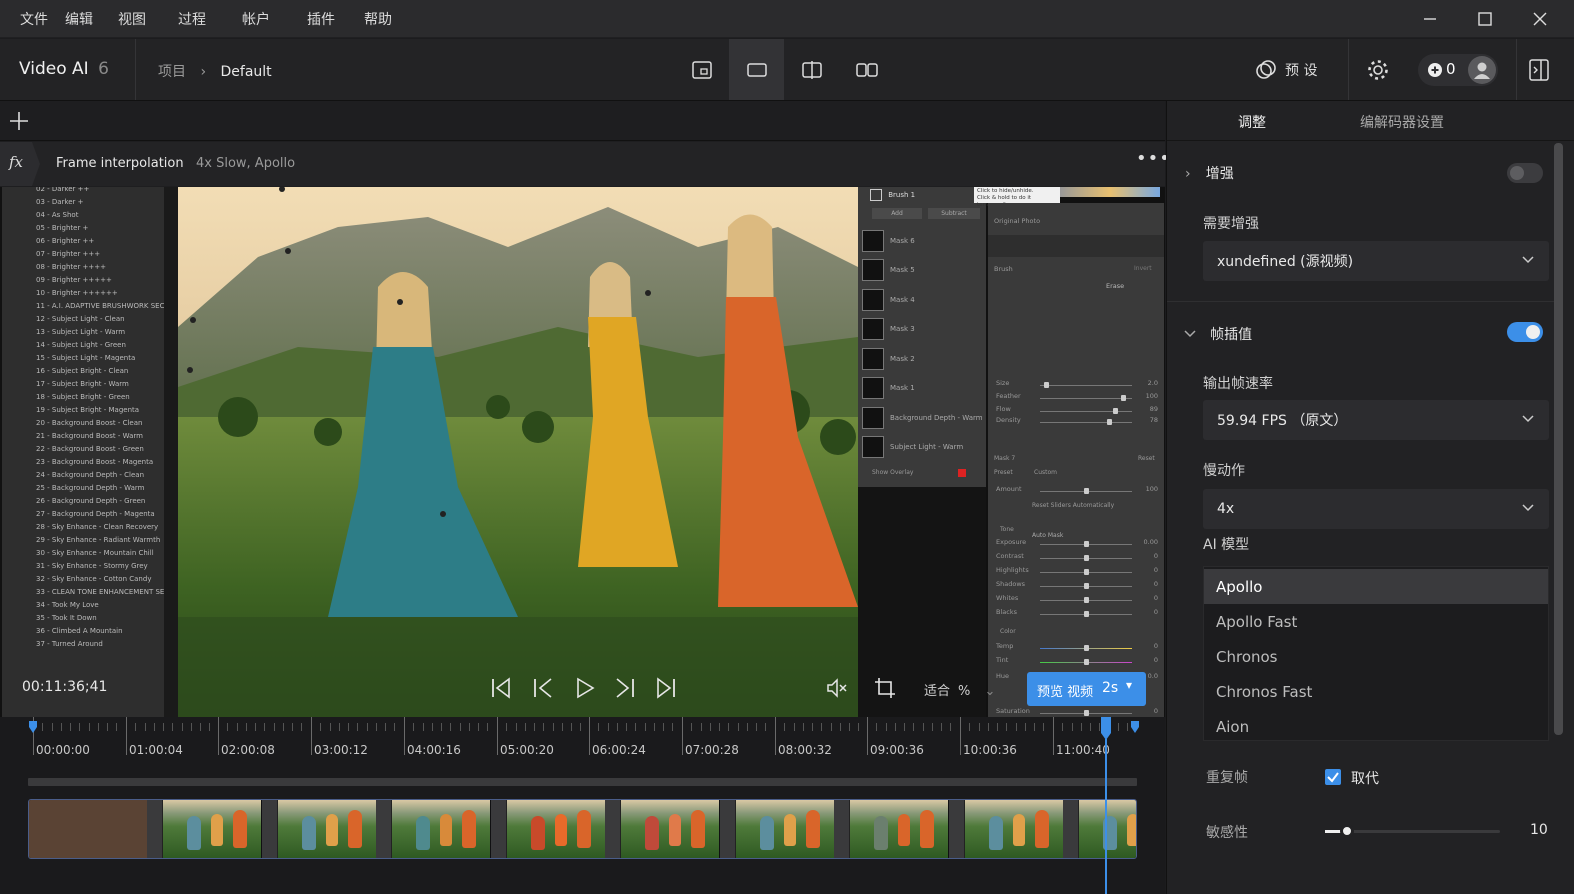  Describe the element at coordinates (132, 19) in the screenshot. I see `menu-view: 视图` at that location.